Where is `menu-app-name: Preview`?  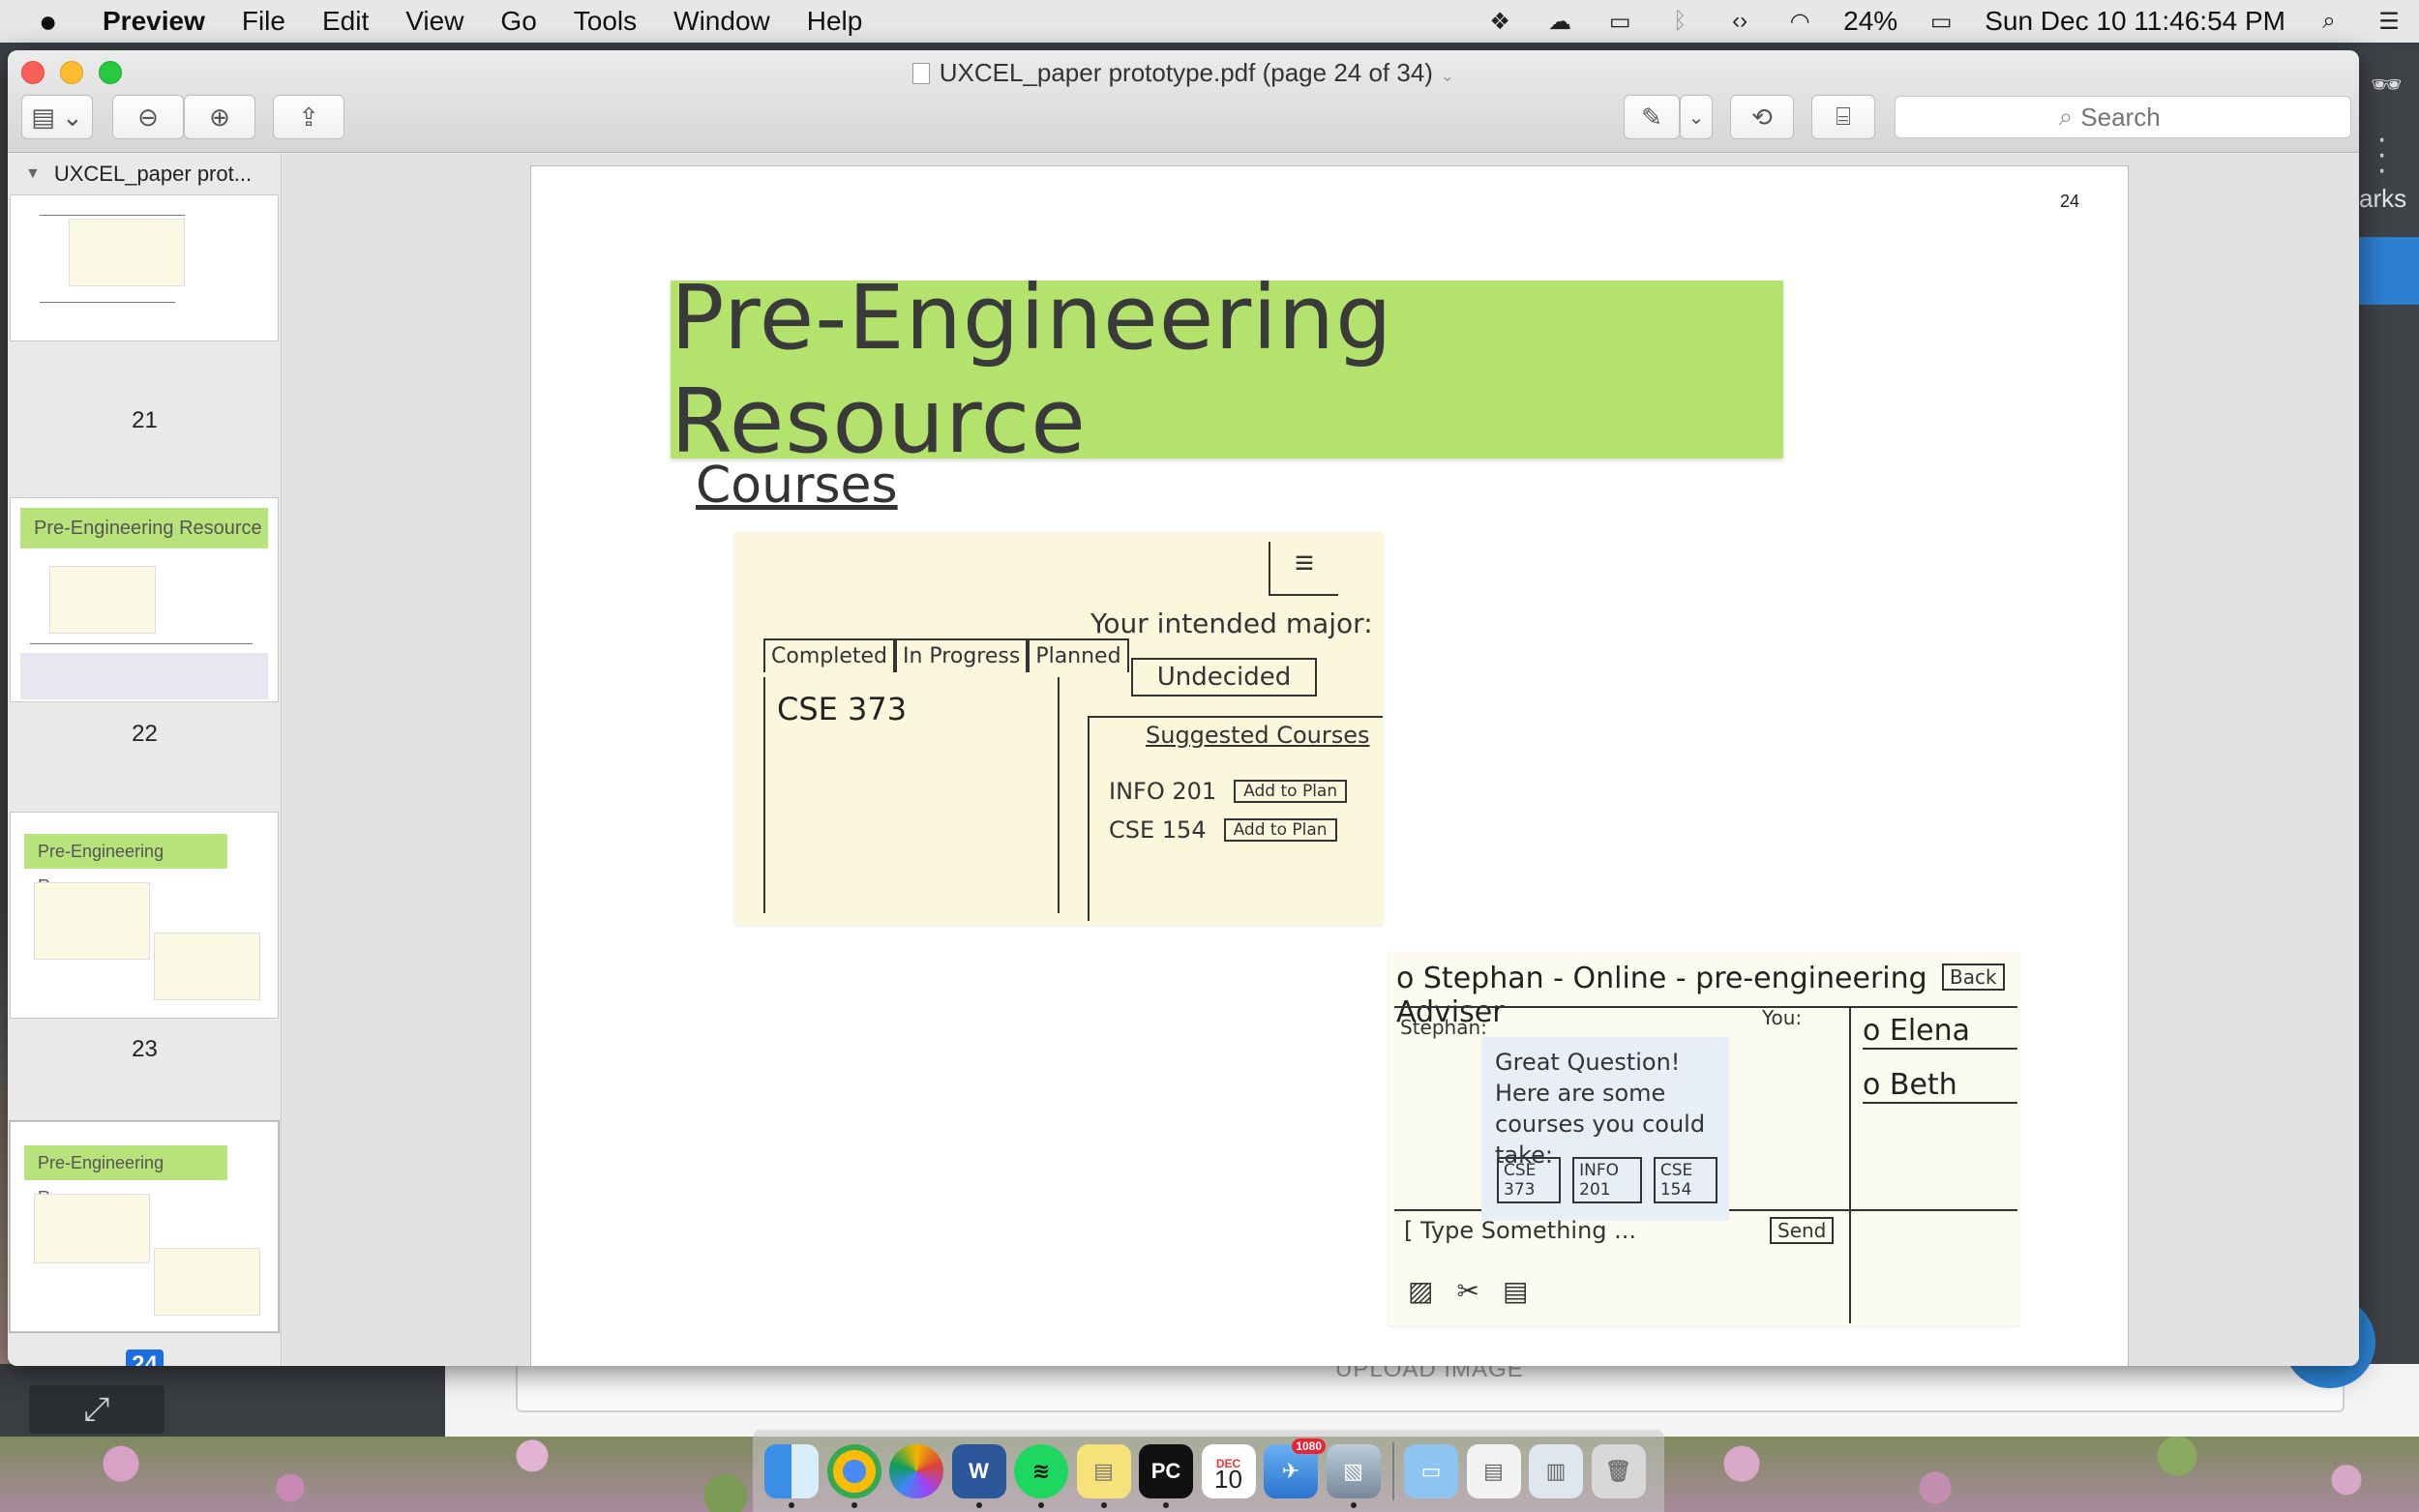
menu-app-name: Preview is located at coordinates (154, 21).